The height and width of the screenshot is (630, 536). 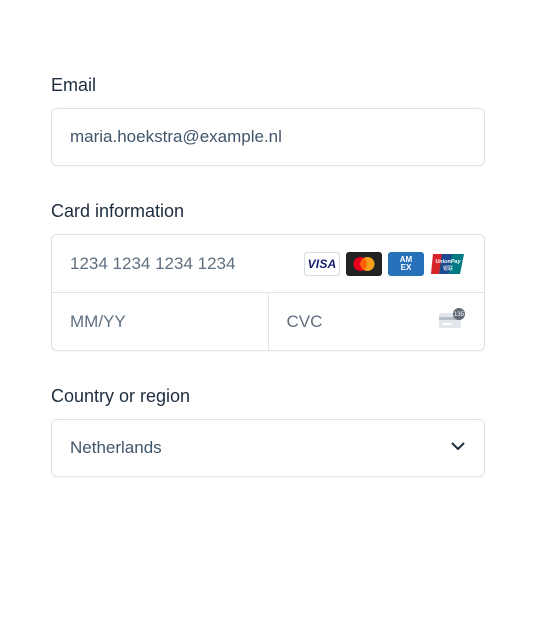 What do you see at coordinates (118, 211) in the screenshot?
I see `card-information-label: Card information` at bounding box center [118, 211].